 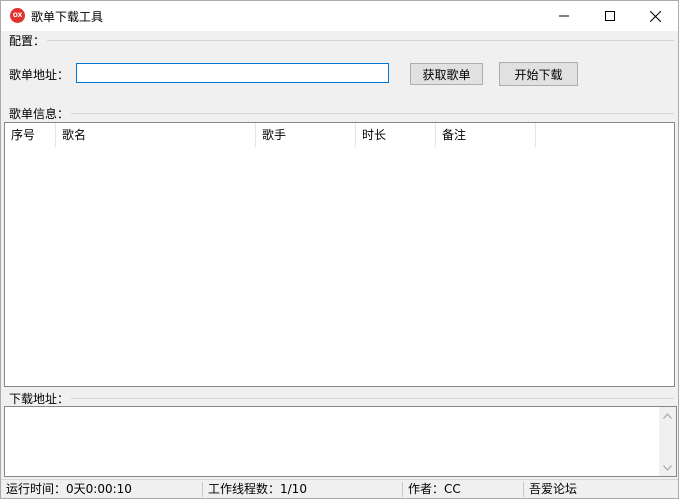 I want to click on minimize-icon, so click(x=564, y=16).